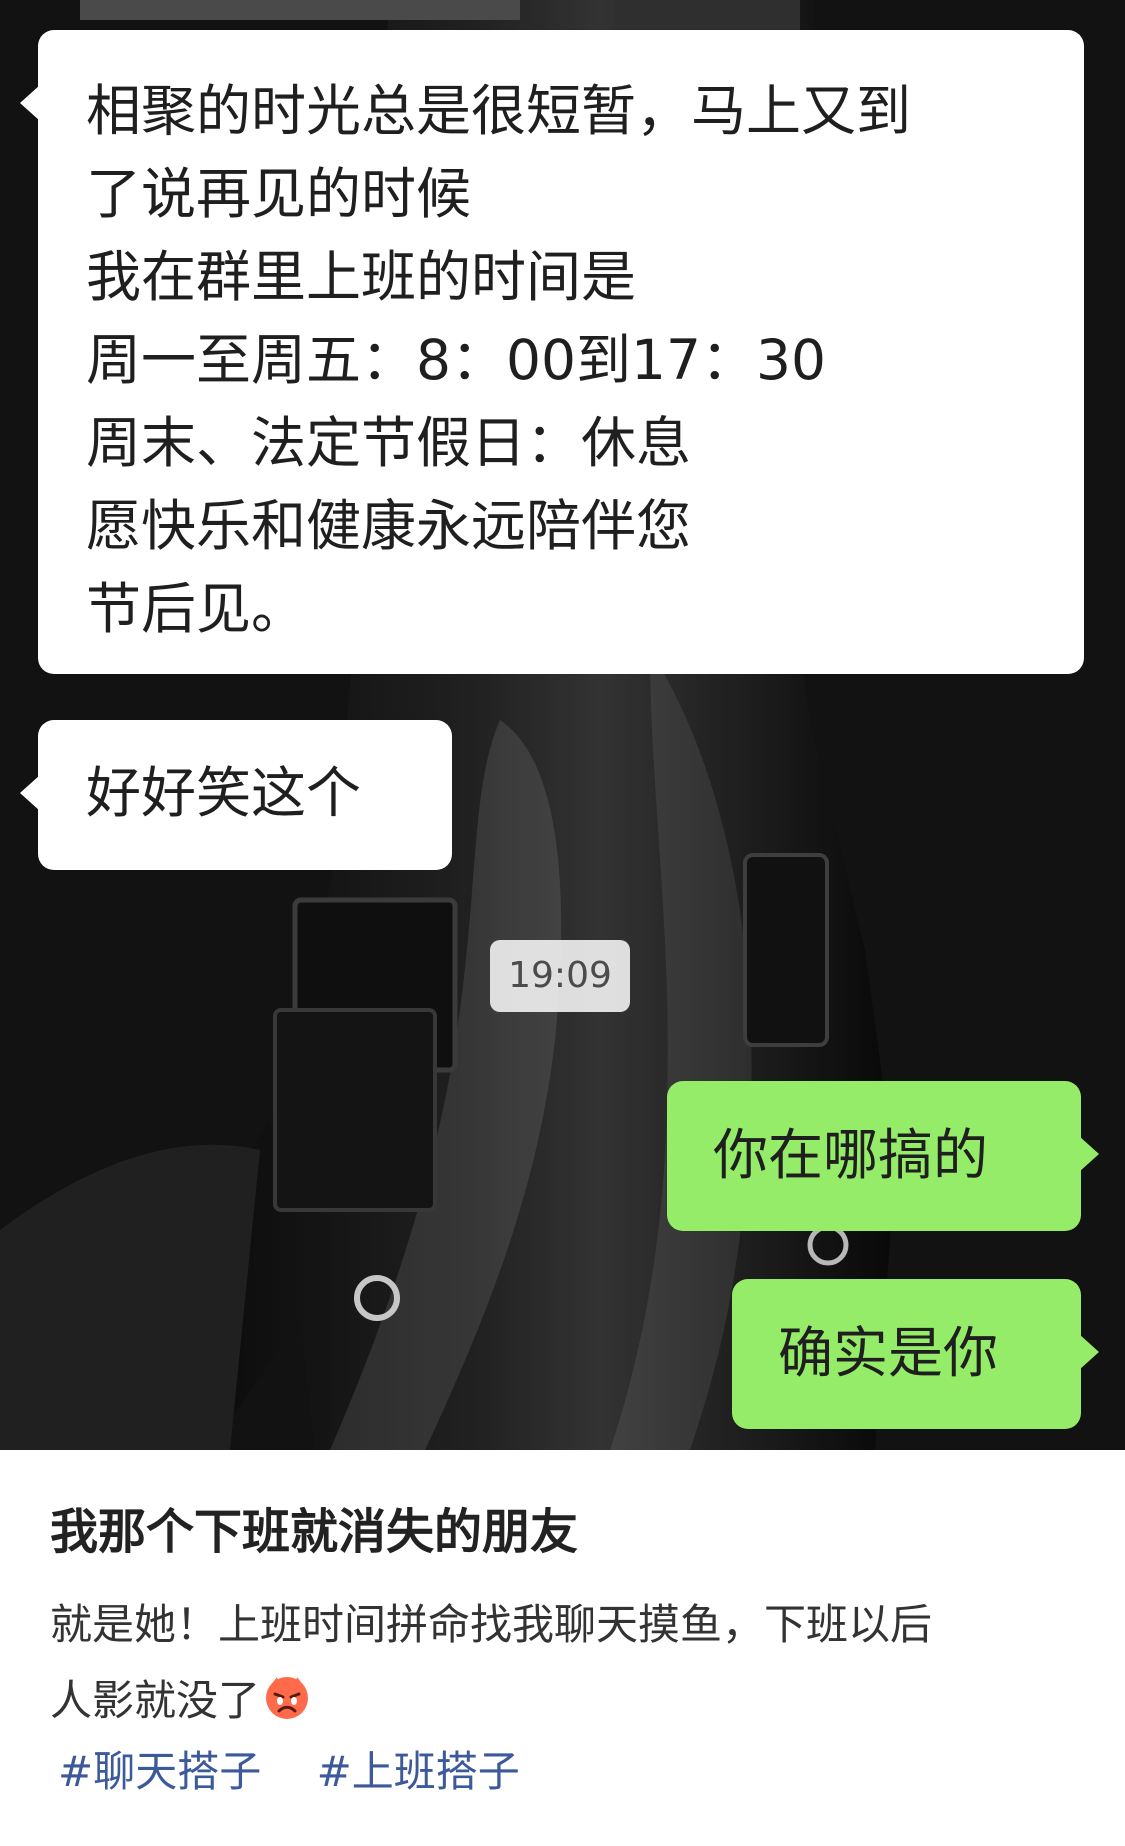 The image size is (1125, 1846). I want to click on message-text: 确实是你, so click(888, 1353).